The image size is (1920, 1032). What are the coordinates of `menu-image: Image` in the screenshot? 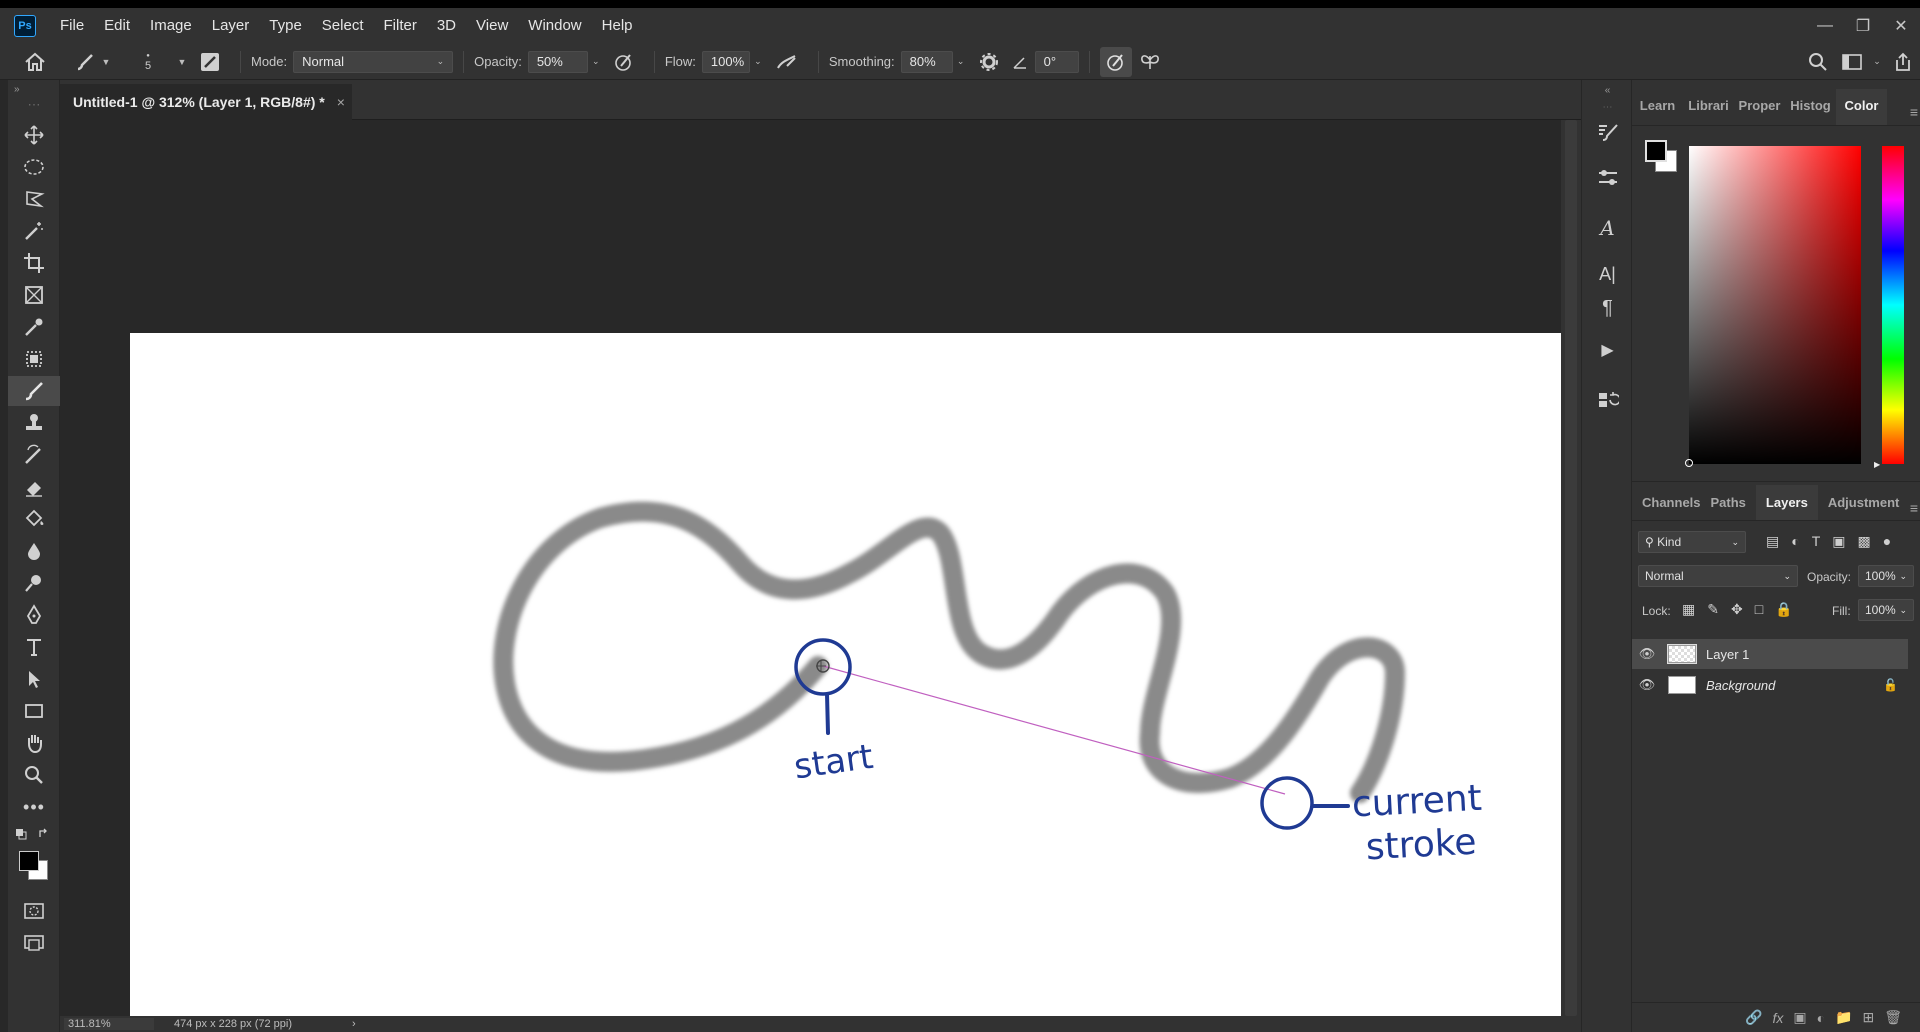 It's located at (171, 26).